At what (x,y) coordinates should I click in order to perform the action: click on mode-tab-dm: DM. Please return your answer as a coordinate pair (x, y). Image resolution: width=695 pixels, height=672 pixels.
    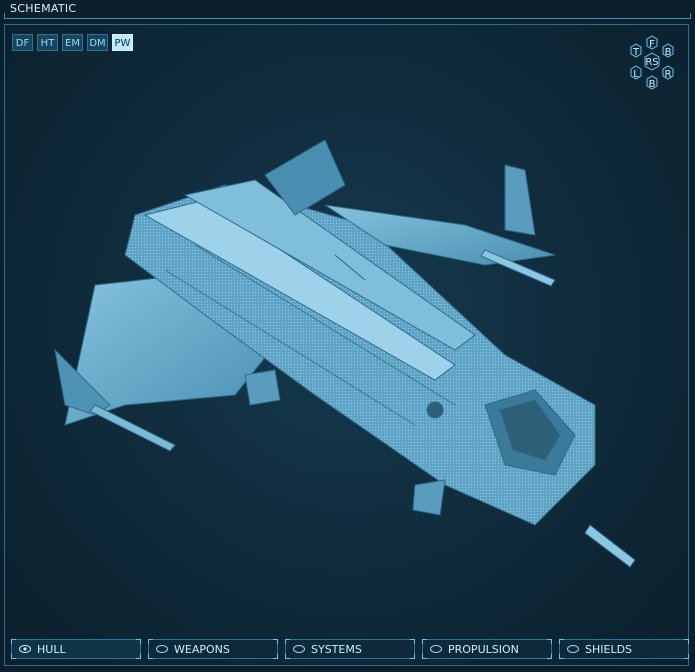
    Looking at the image, I should click on (97, 42).